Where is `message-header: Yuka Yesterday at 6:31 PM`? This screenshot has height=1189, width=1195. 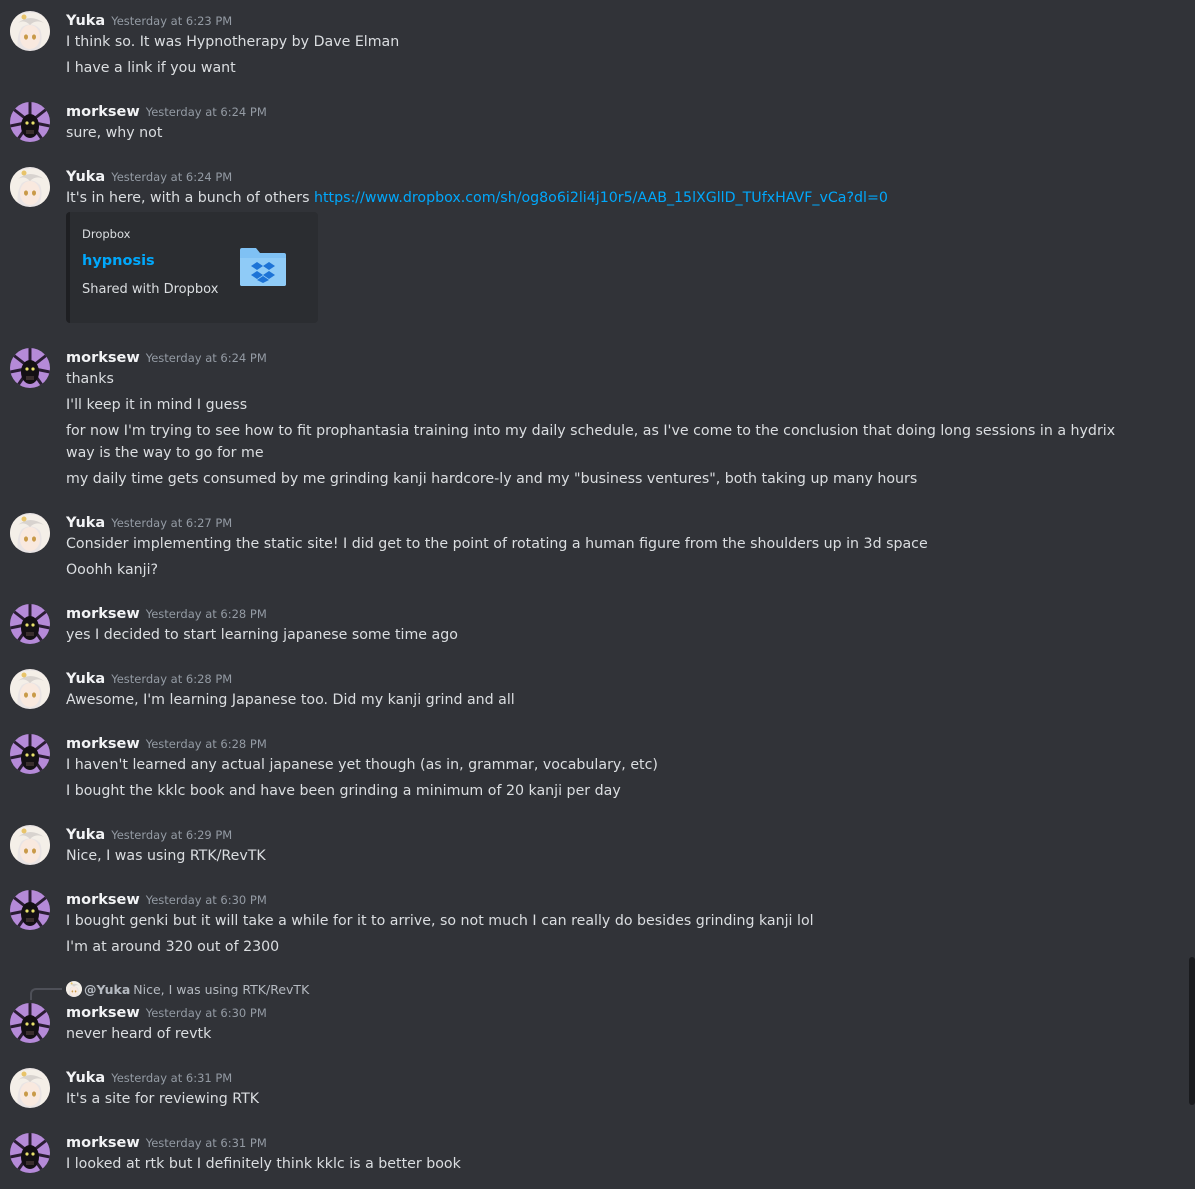
message-header: Yuka Yesterday at 6:31 PM is located at coordinates (149, 1077).